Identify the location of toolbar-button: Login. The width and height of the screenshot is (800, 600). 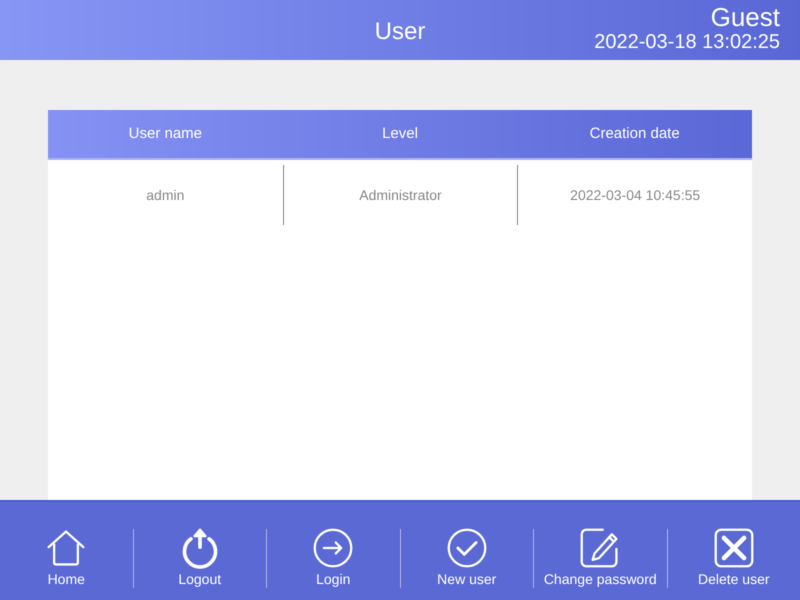
(333, 558).